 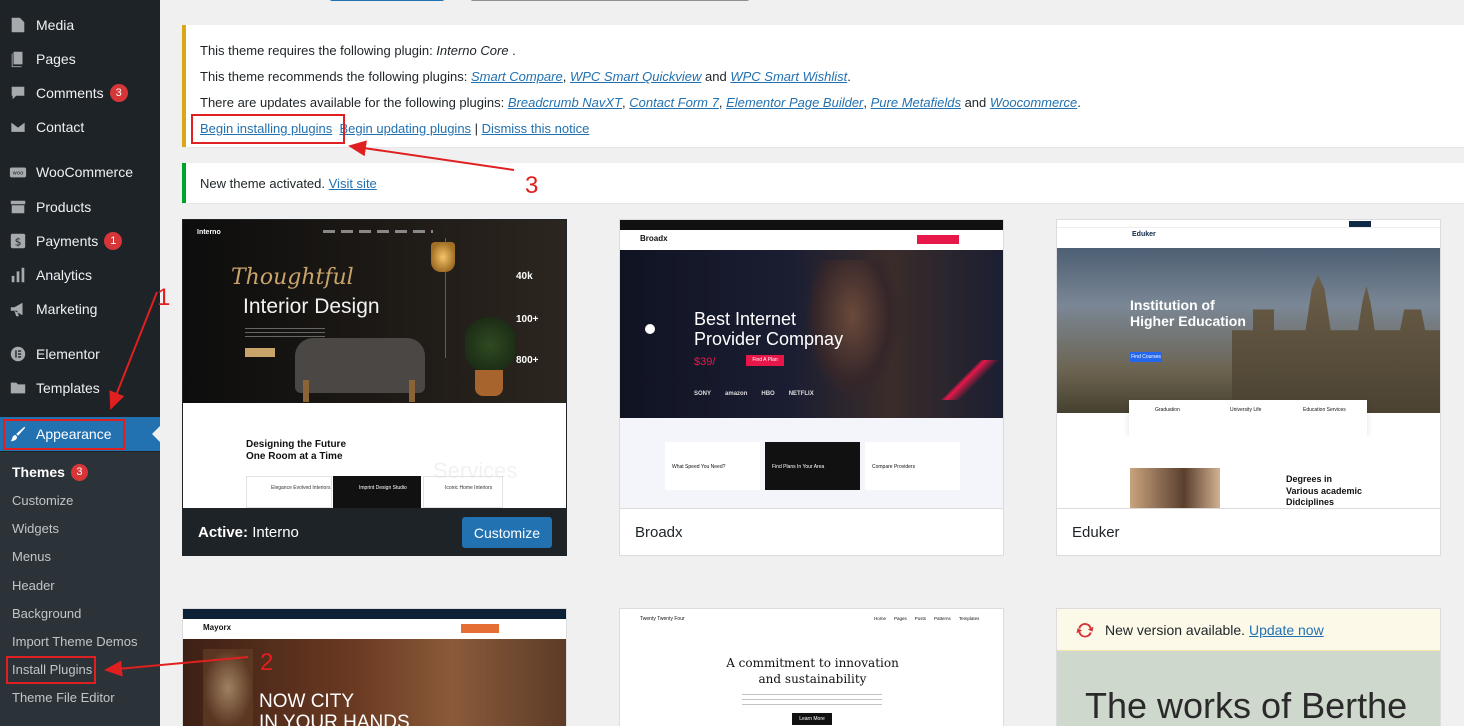 What do you see at coordinates (63, 697) in the screenshot?
I see `submenu-item-theme-file-editor: Theme File Editor` at bounding box center [63, 697].